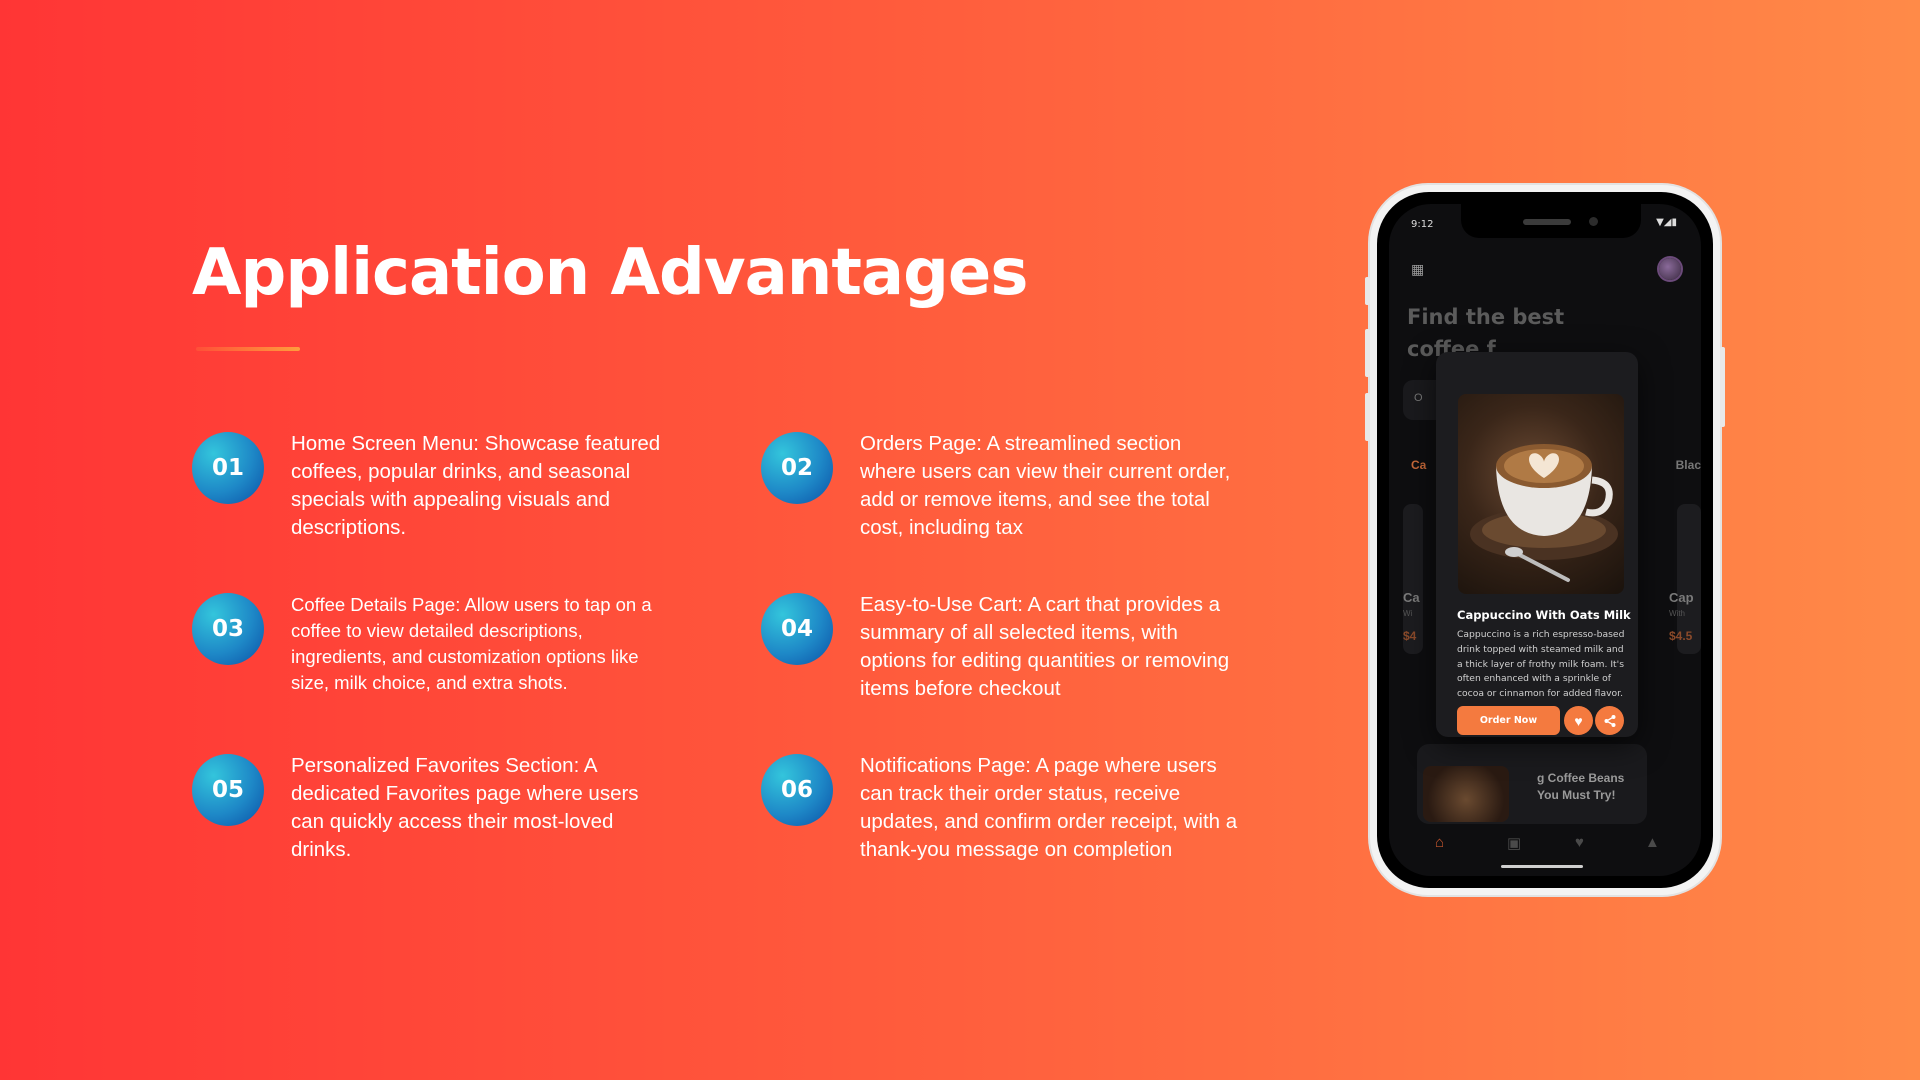  Describe the element at coordinates (1593, 221) in the screenshot. I see `camera` at that location.